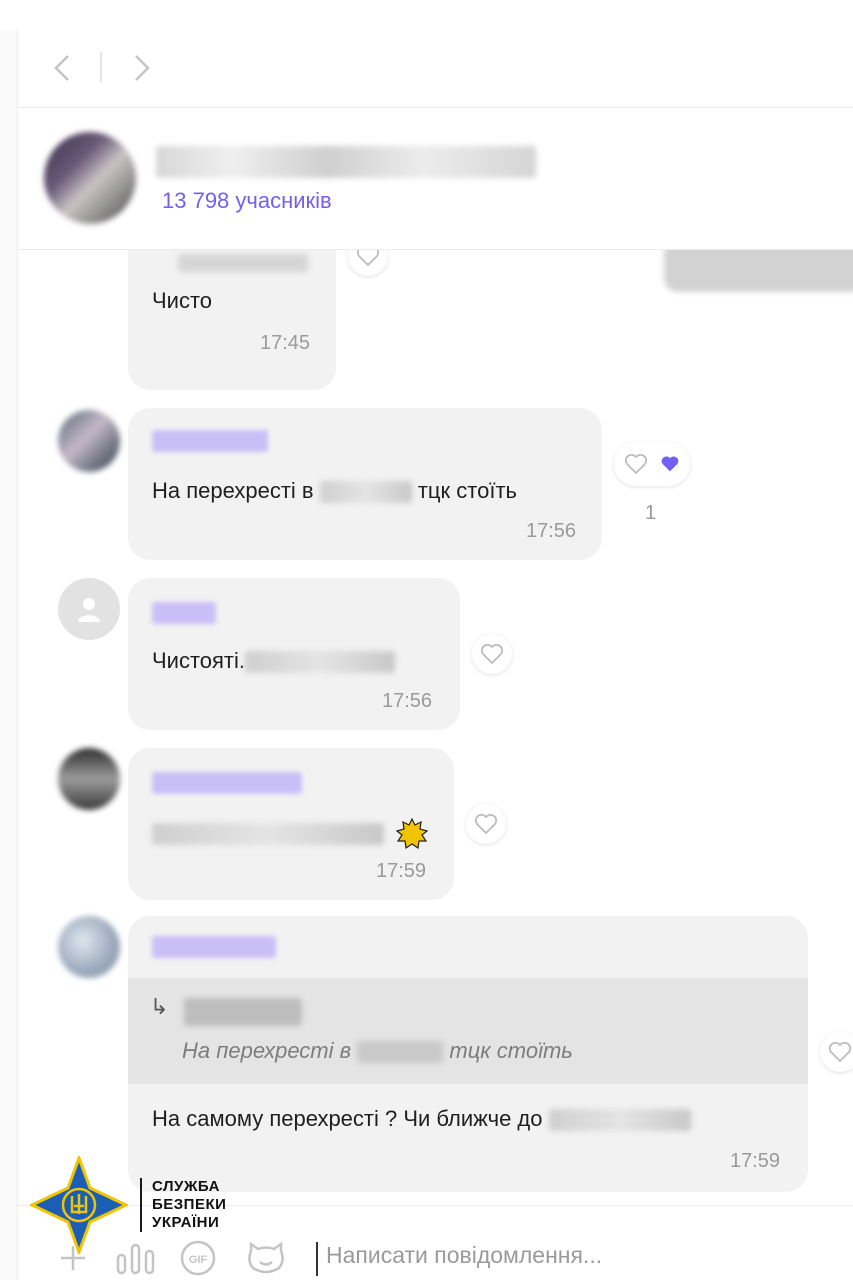 The height and width of the screenshot is (1280, 853). I want to click on message-text: На самому перехресті ? Чи ближче до, so click(421, 1119).